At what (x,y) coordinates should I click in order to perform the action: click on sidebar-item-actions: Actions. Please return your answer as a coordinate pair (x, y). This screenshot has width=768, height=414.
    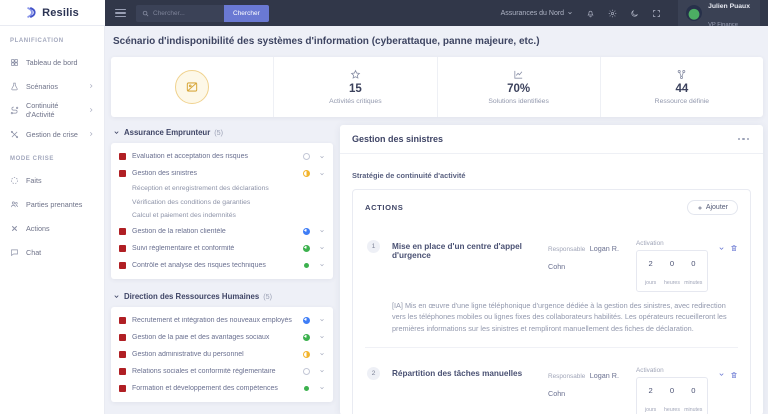
    Looking at the image, I should click on (52, 228).